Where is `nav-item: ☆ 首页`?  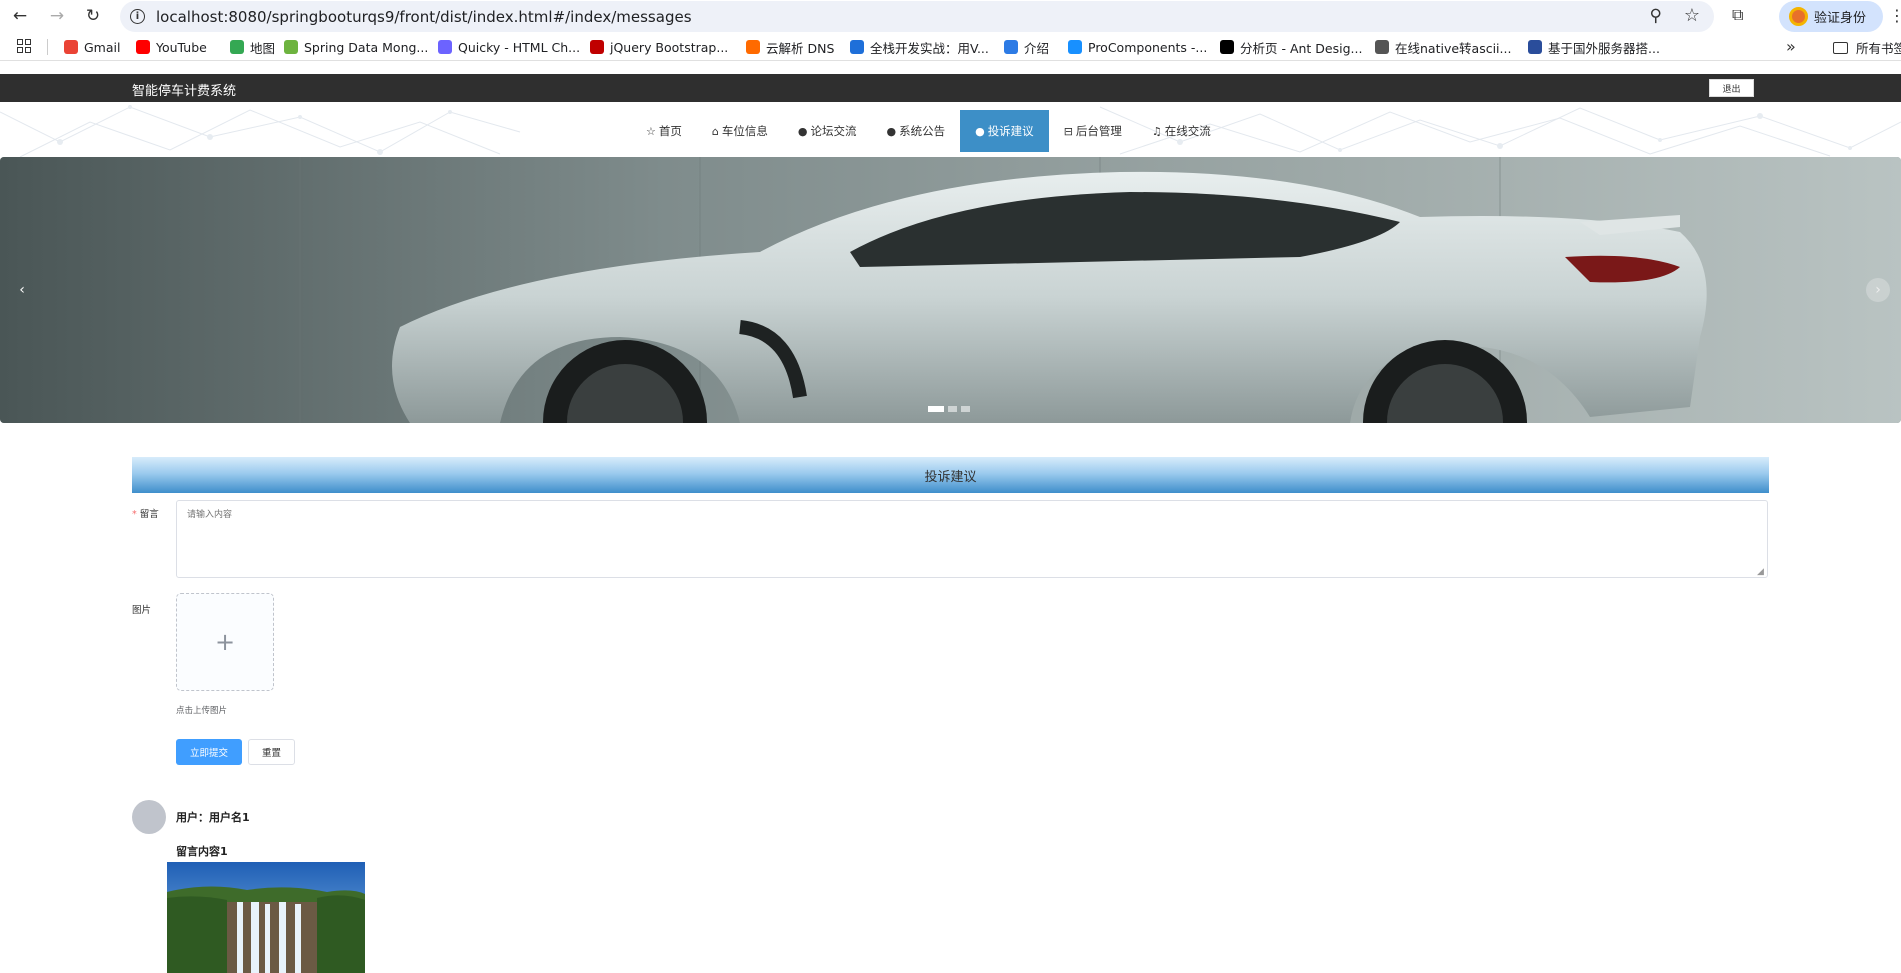
nav-item: ☆ 首页 is located at coordinates (664, 131).